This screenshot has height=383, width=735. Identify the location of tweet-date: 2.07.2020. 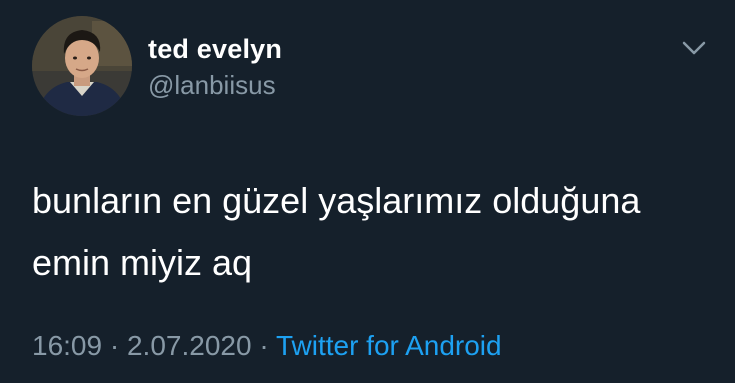
(189, 345).